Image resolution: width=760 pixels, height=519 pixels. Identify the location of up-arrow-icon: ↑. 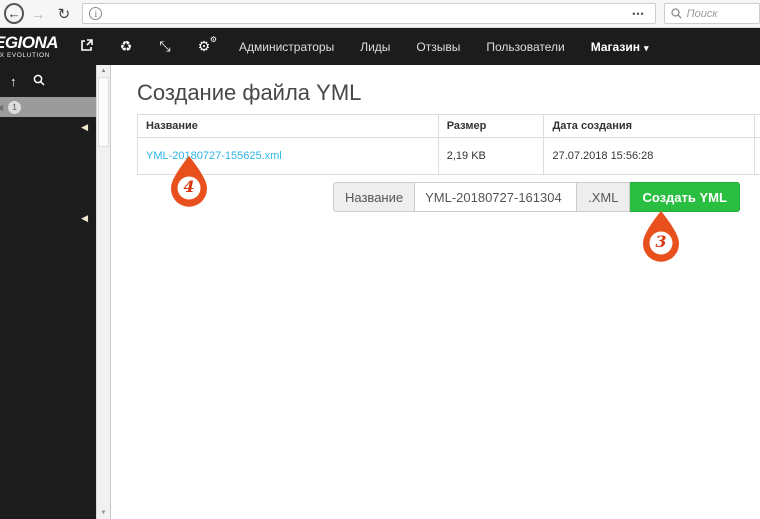
(13, 81).